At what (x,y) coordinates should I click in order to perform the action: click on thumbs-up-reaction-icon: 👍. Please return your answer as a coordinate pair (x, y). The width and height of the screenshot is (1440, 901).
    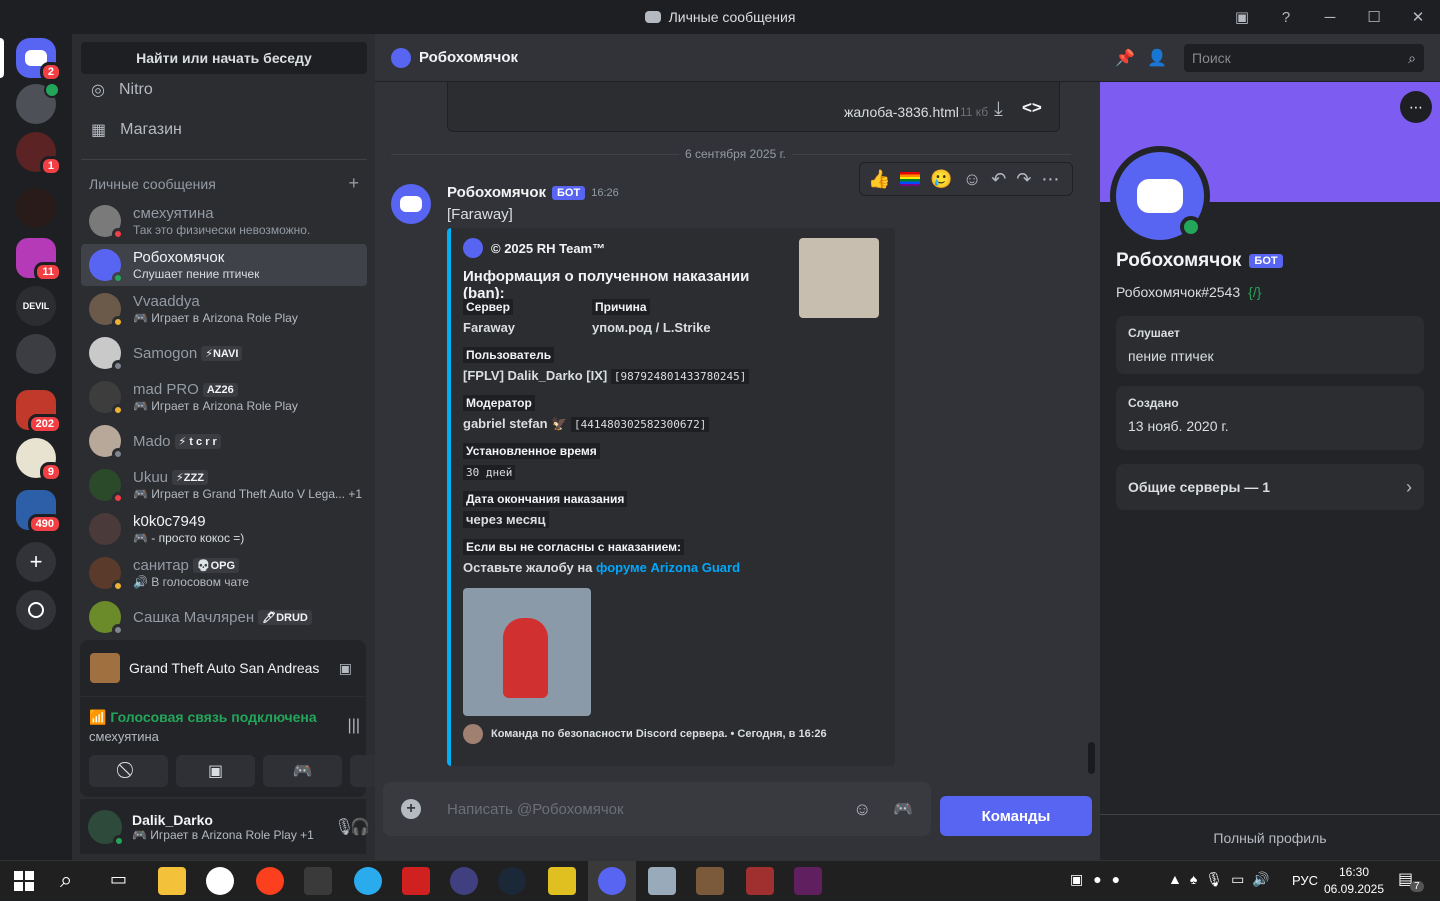
    Looking at the image, I should click on (879, 179).